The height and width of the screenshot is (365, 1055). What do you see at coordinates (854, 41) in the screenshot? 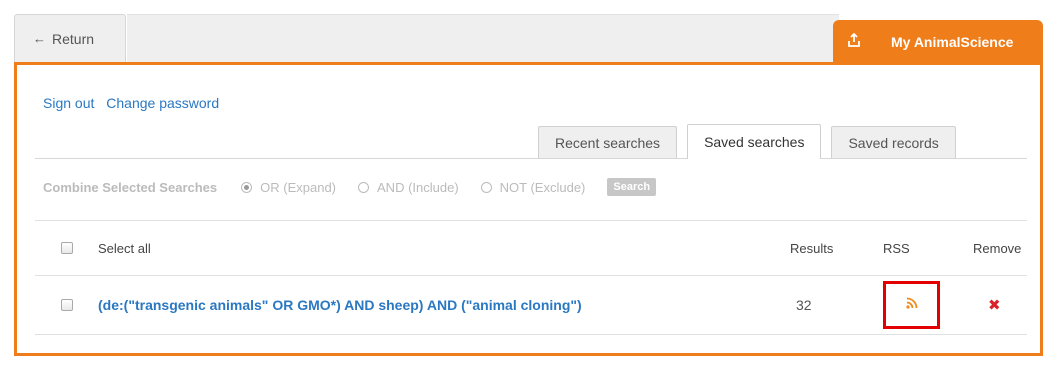
I see `export-icon` at bounding box center [854, 41].